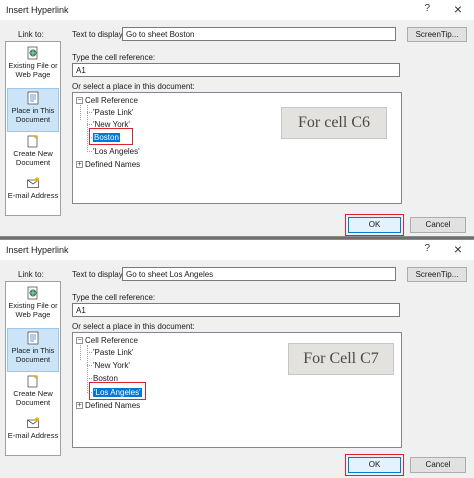 The height and width of the screenshot is (478, 474). Describe the element at coordinates (259, 34) in the screenshot. I see `text-to-display-input: Go to sheet Boston` at that location.